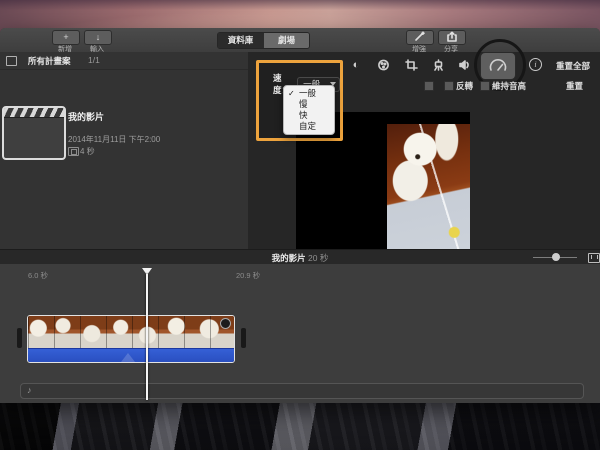 The image size is (600, 450). Describe the element at coordinates (302, 391) in the screenshot. I see `background-music-well: ♪` at that location.